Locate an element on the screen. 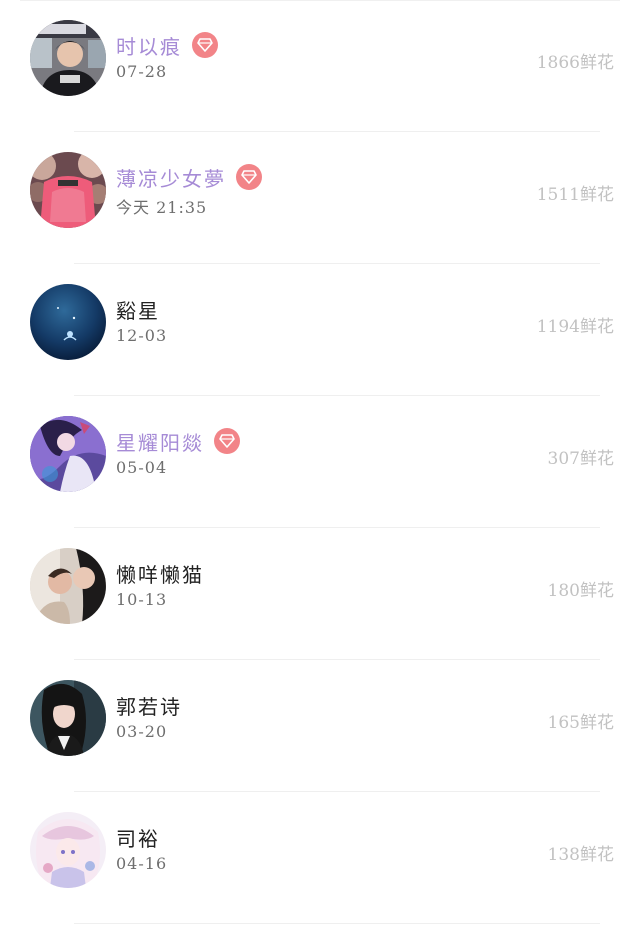 This screenshot has height=930, width=640. pink-photo-avatar-icon is located at coordinates (68, 190).